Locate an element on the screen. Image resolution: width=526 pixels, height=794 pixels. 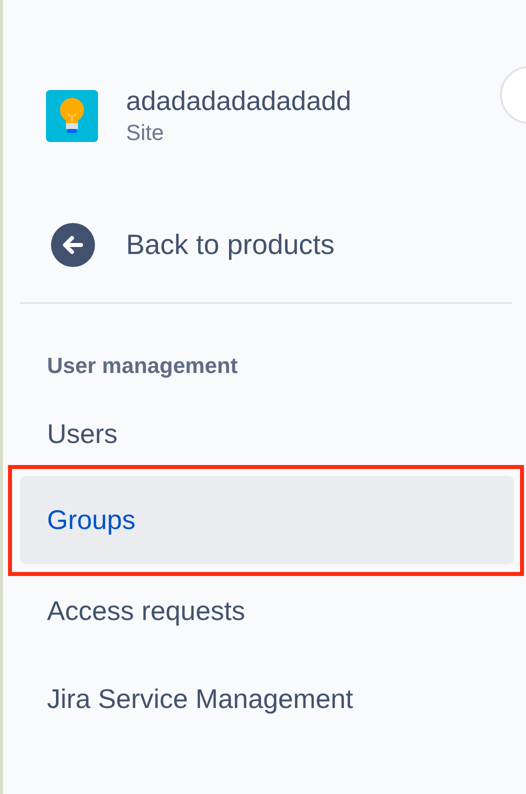
site-name: adadadadadadadd is located at coordinates (239, 101).